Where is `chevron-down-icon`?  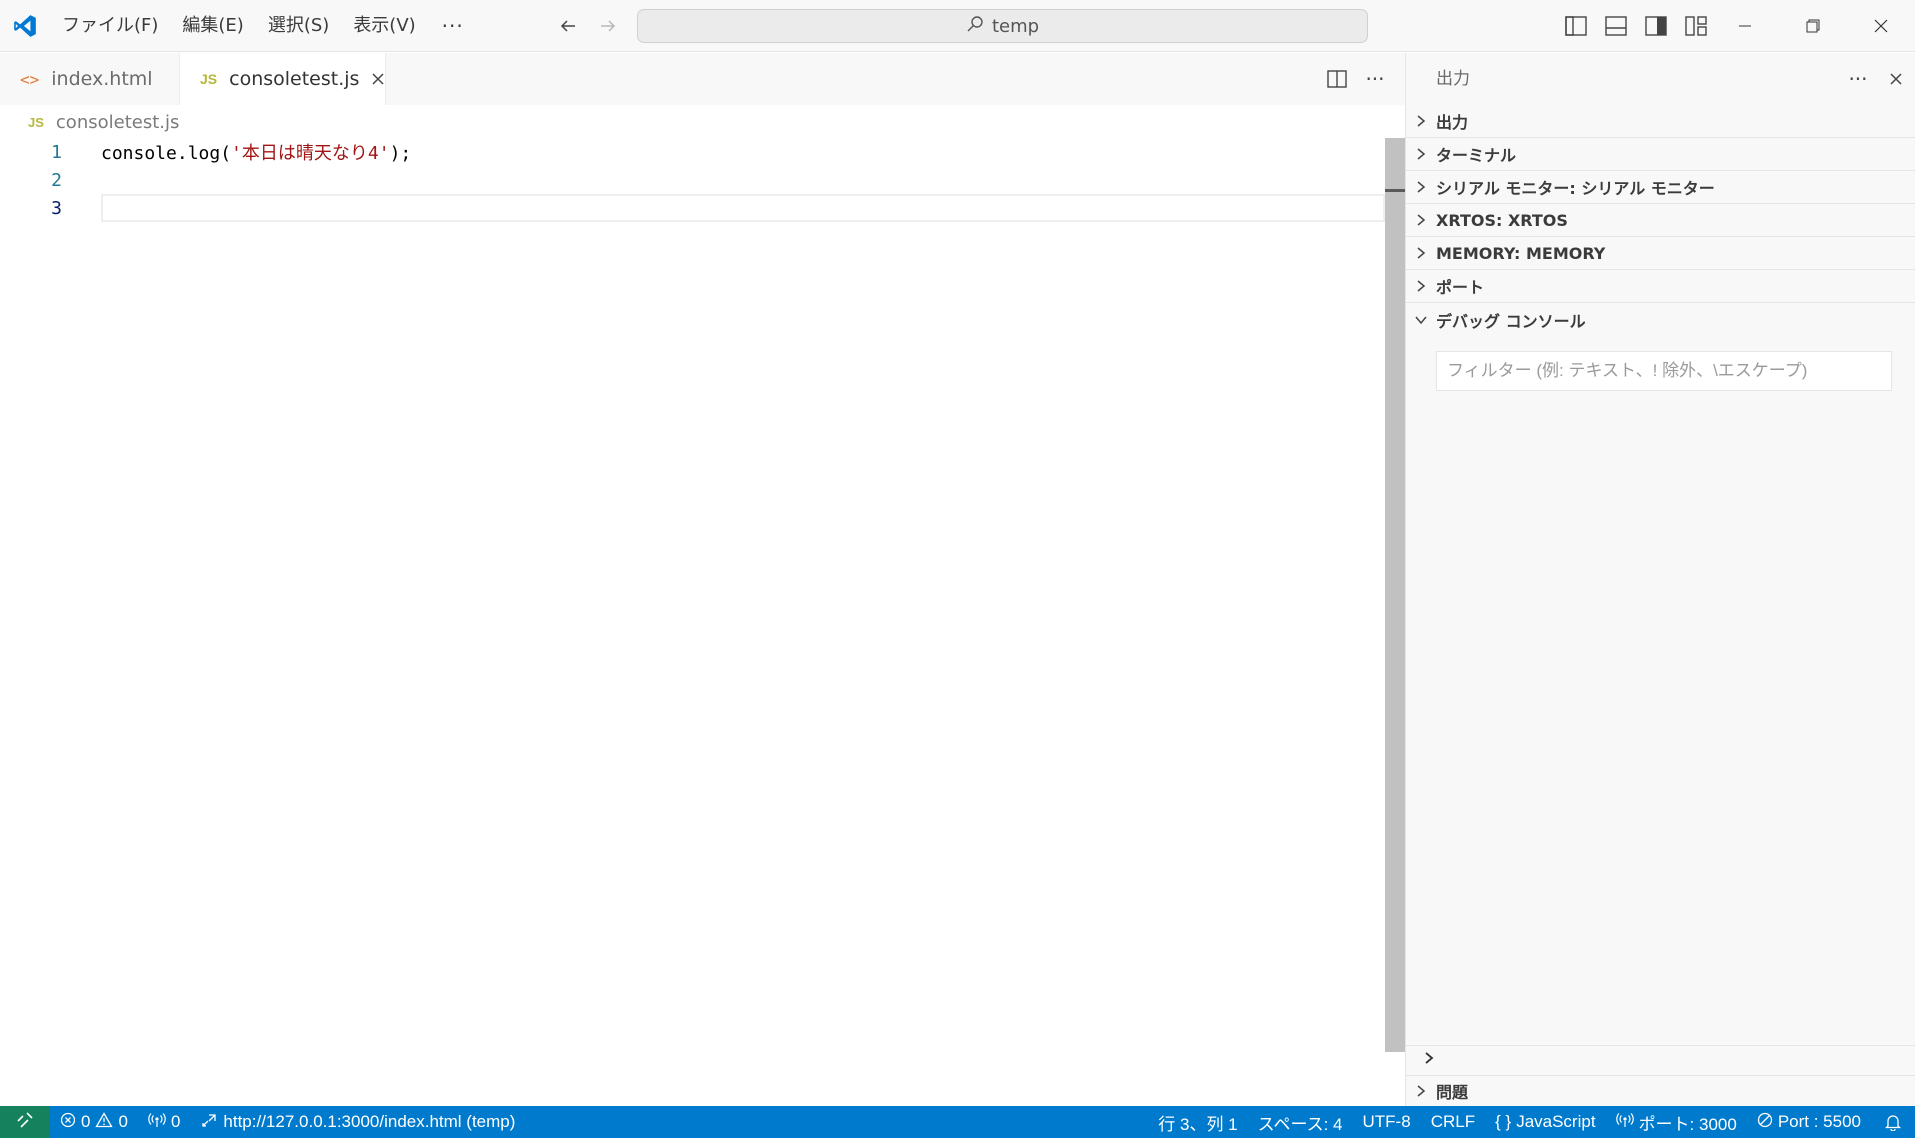
chevron-down-icon is located at coordinates (1421, 320).